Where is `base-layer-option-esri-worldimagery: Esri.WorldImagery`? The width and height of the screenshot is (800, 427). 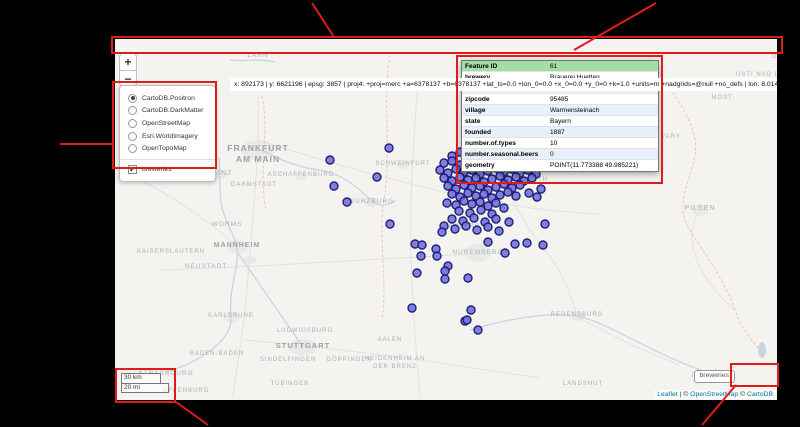 base-layer-option-esri-worldimagery: Esri.WorldImagery is located at coordinates (167, 136).